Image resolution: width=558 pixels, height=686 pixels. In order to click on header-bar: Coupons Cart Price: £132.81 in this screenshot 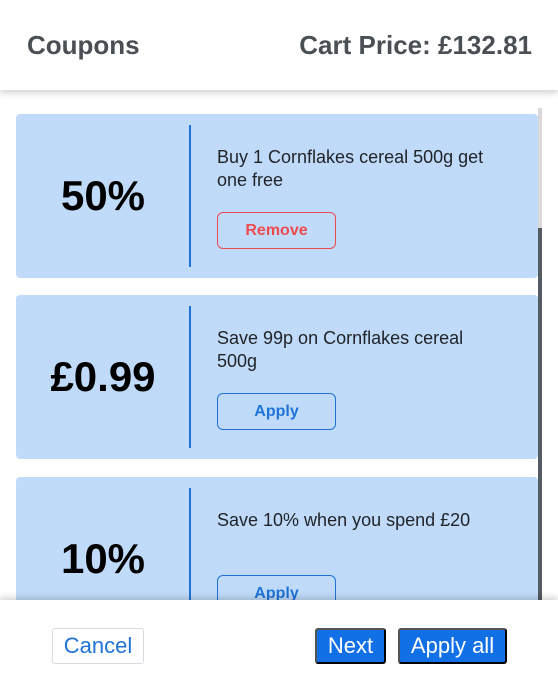, I will do `click(279, 45)`.